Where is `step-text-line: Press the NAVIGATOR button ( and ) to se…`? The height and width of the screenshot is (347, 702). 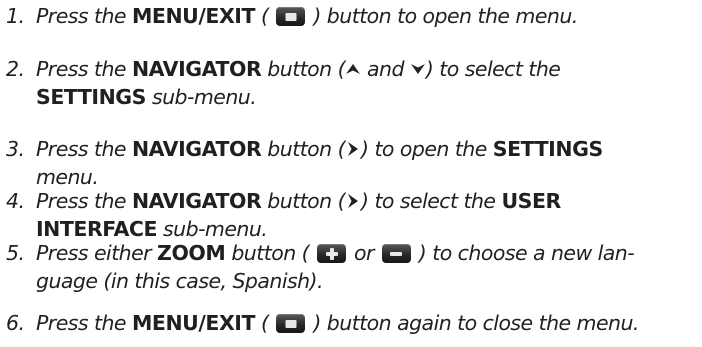 step-text-line: Press the NAVIGATOR button ( and ) to se… is located at coordinates (298, 69).